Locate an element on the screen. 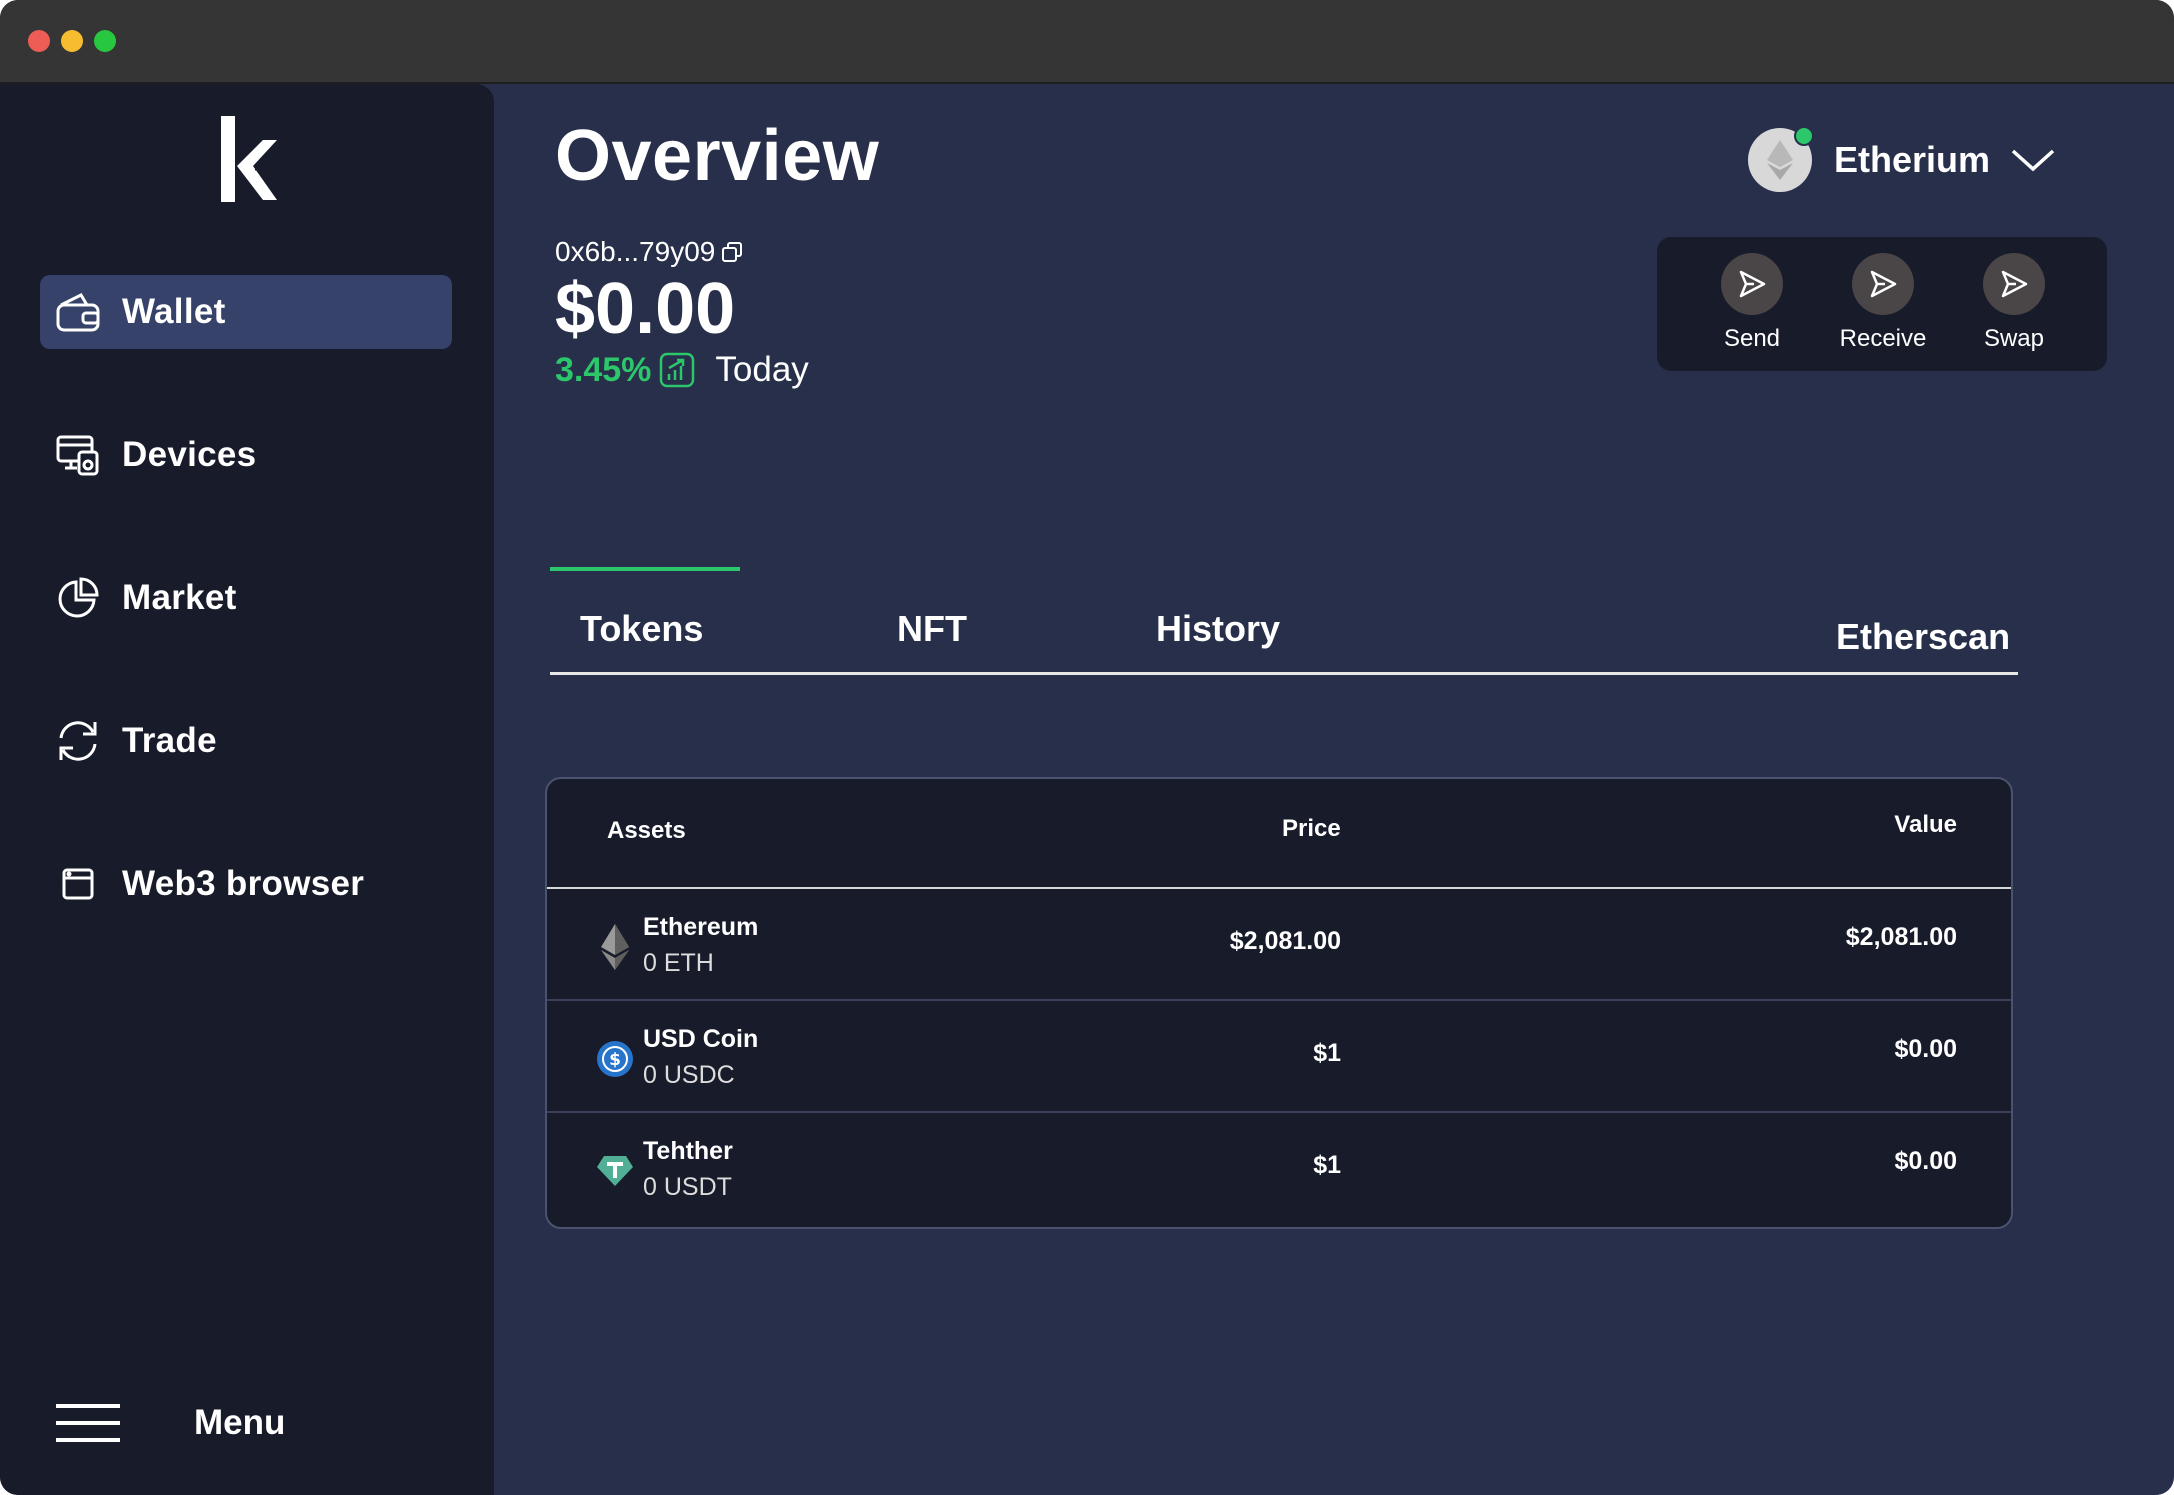 This screenshot has height=1495, width=2174. table-row: $ USD Coin 0 USDC $1 $0.00 is located at coordinates (1279, 1057).